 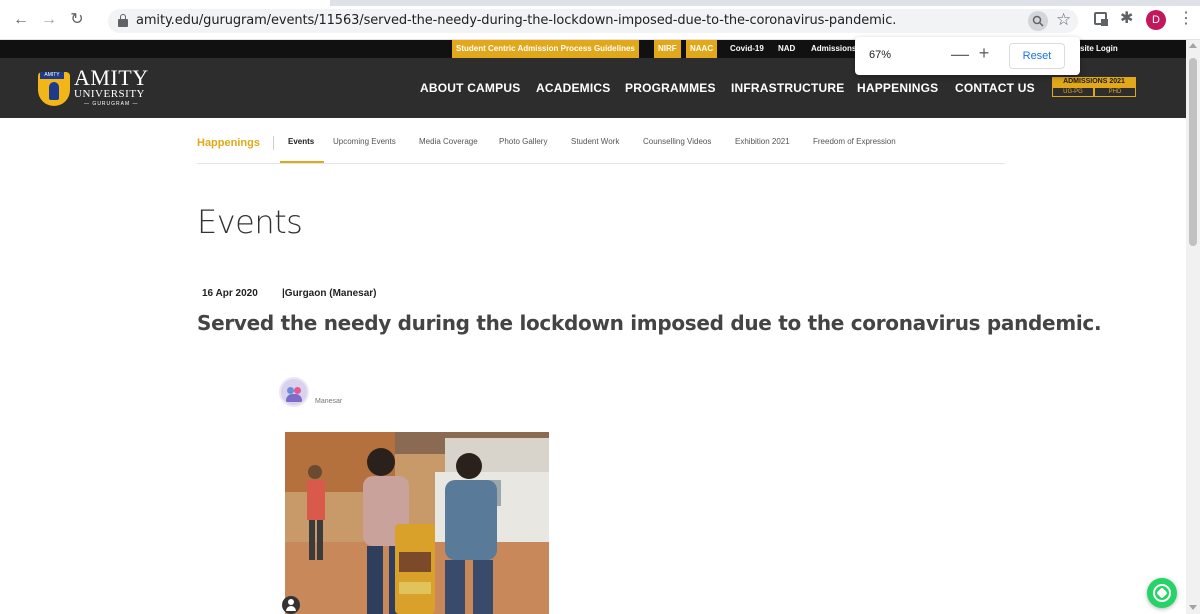 What do you see at coordinates (786, 49) in the screenshot?
I see `top-link-nad: NAD` at bounding box center [786, 49].